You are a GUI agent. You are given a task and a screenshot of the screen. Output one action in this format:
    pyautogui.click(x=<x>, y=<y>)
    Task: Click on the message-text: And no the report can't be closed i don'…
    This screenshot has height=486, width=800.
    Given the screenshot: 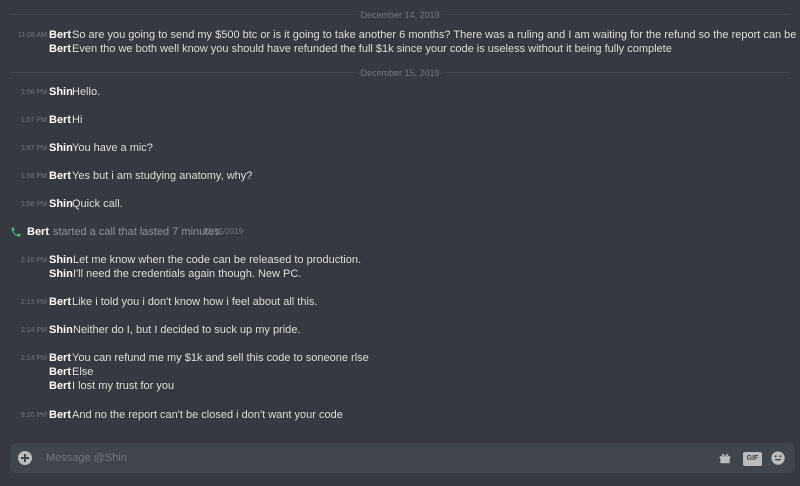 What is the action you would take?
    pyautogui.click(x=207, y=415)
    